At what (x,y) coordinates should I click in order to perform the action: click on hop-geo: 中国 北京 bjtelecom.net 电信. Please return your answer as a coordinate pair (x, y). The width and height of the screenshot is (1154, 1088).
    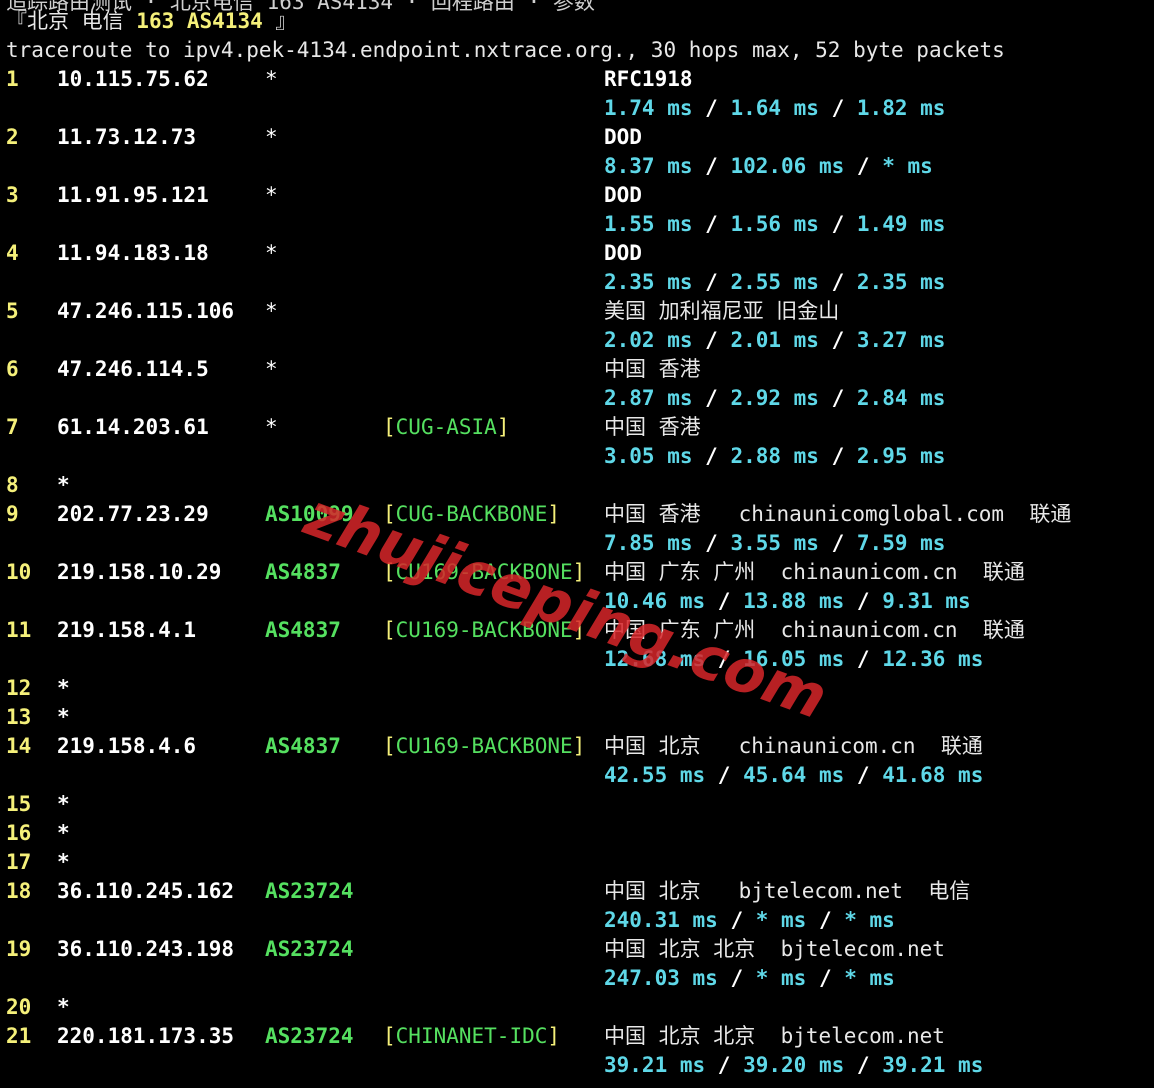
    Looking at the image, I should click on (787, 891).